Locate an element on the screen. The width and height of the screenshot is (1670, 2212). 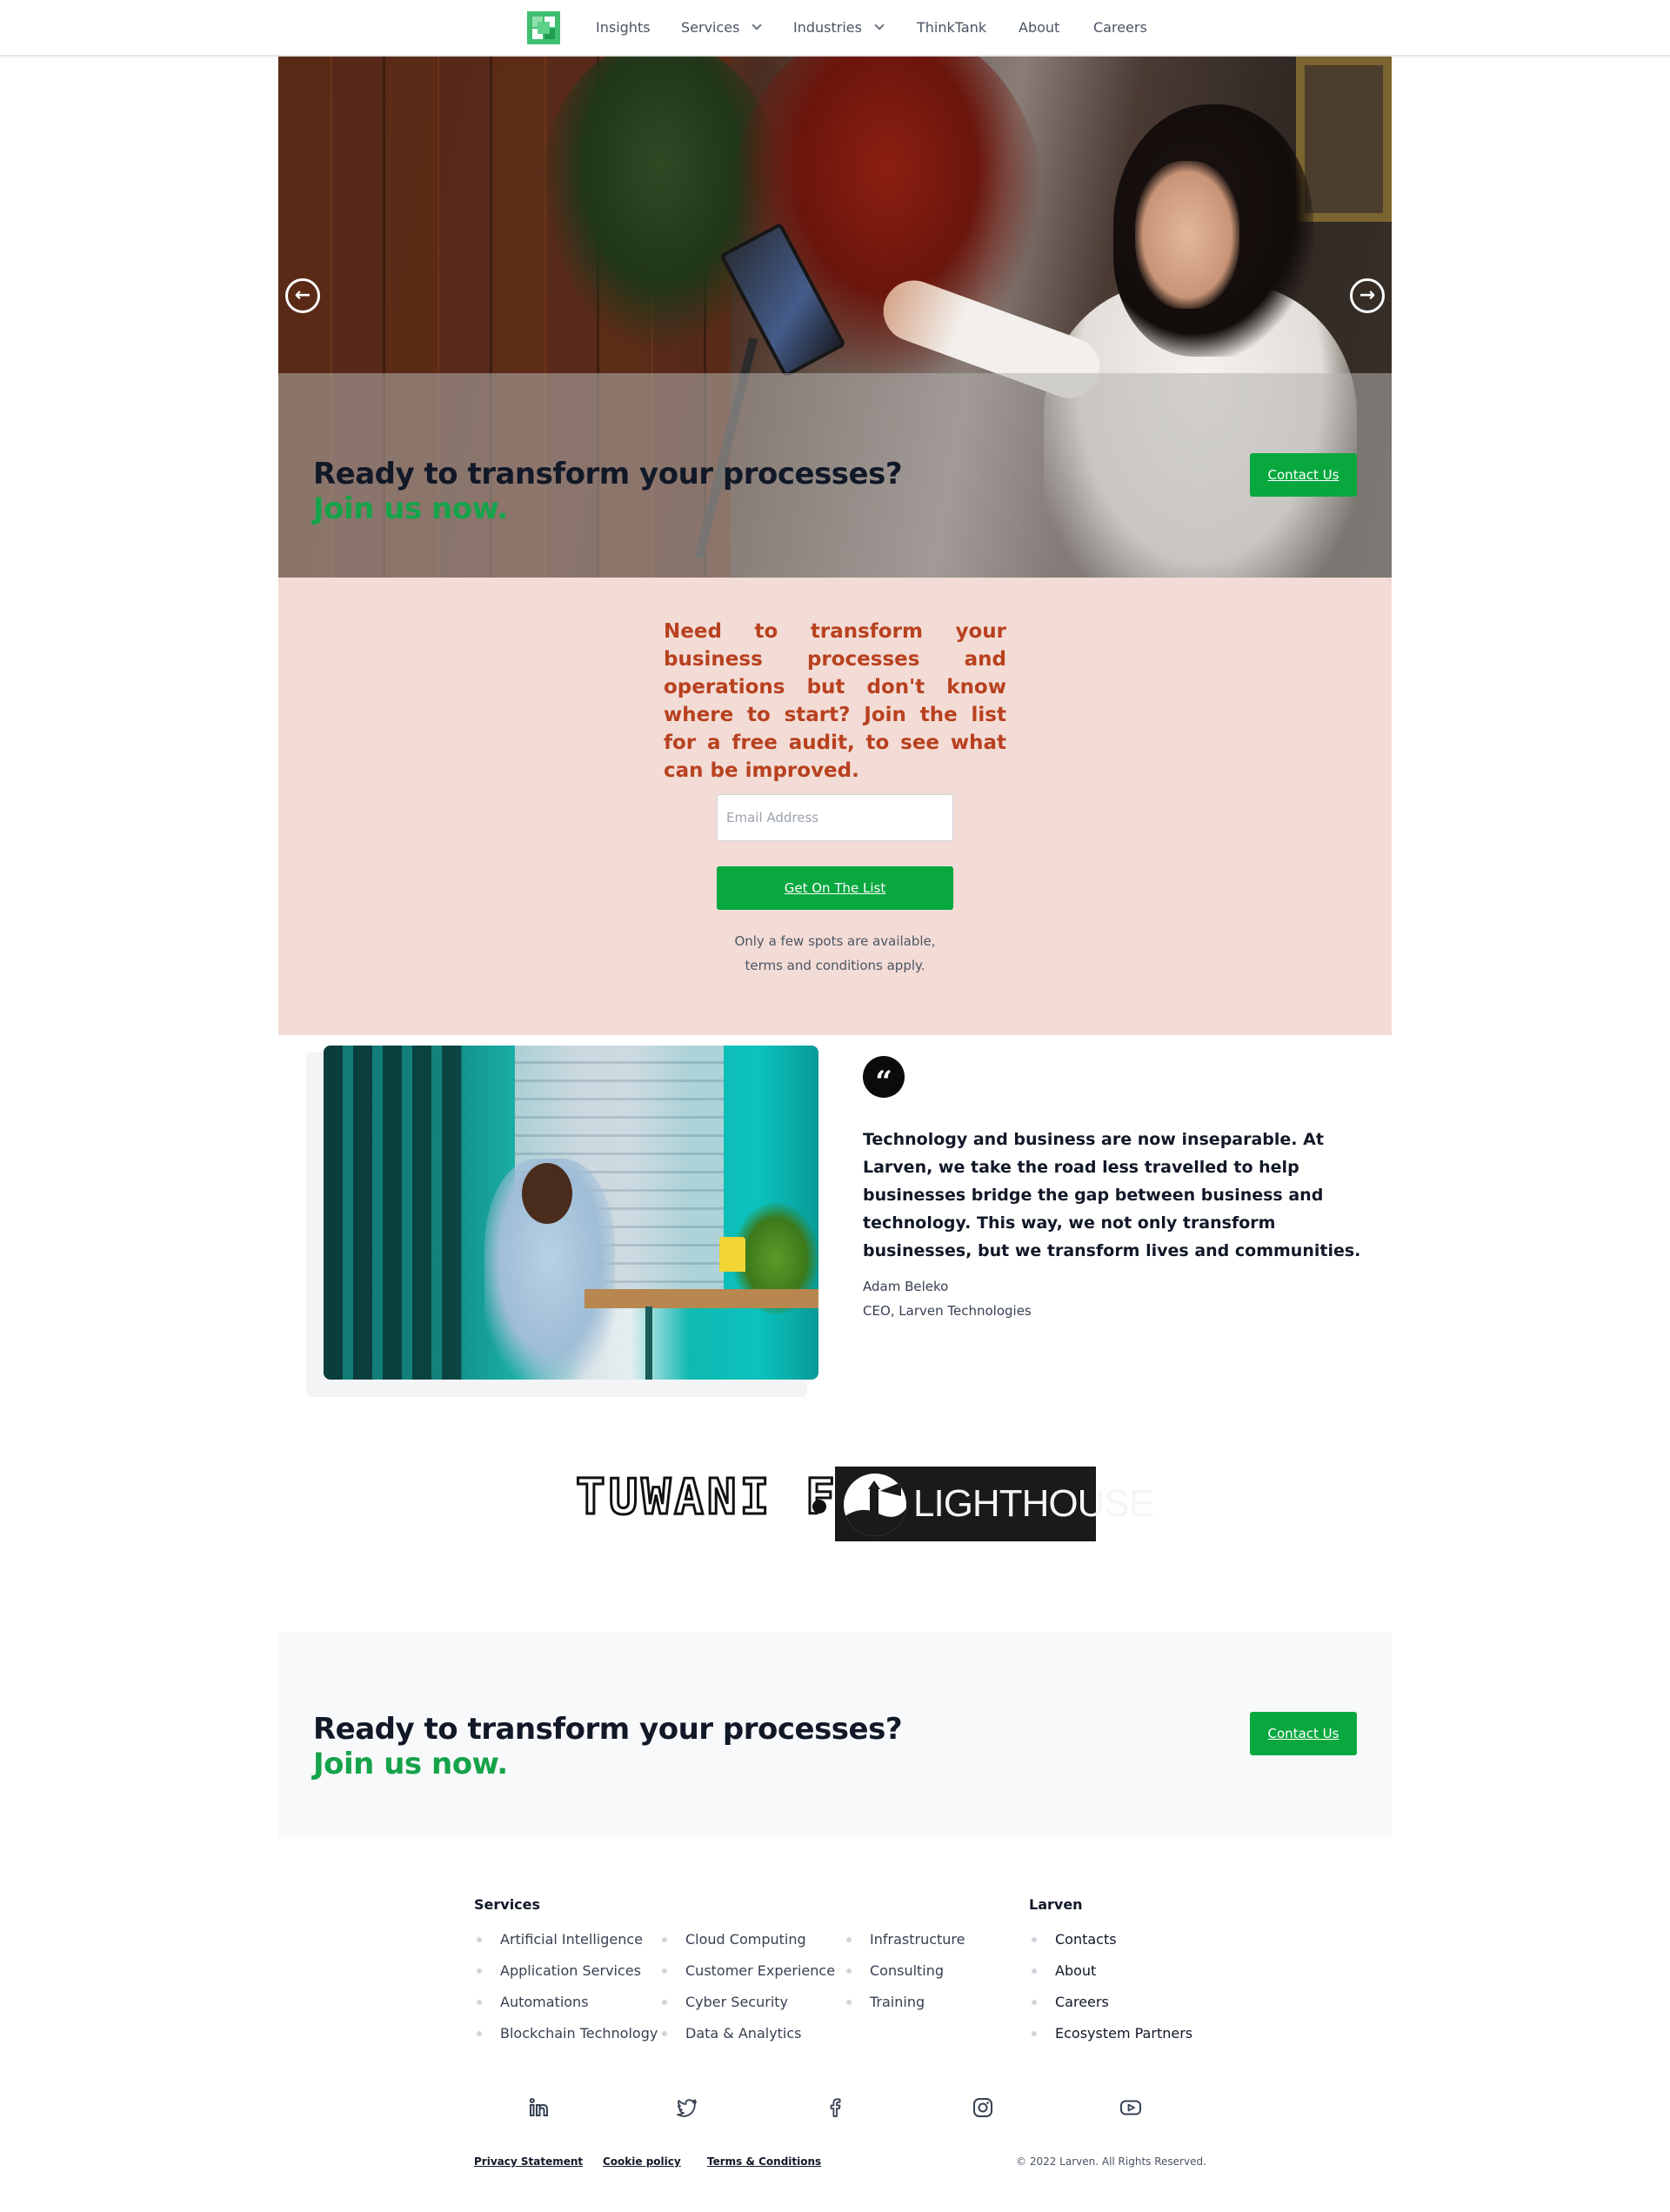
nav-industries: Industries is located at coordinates (839, 27).